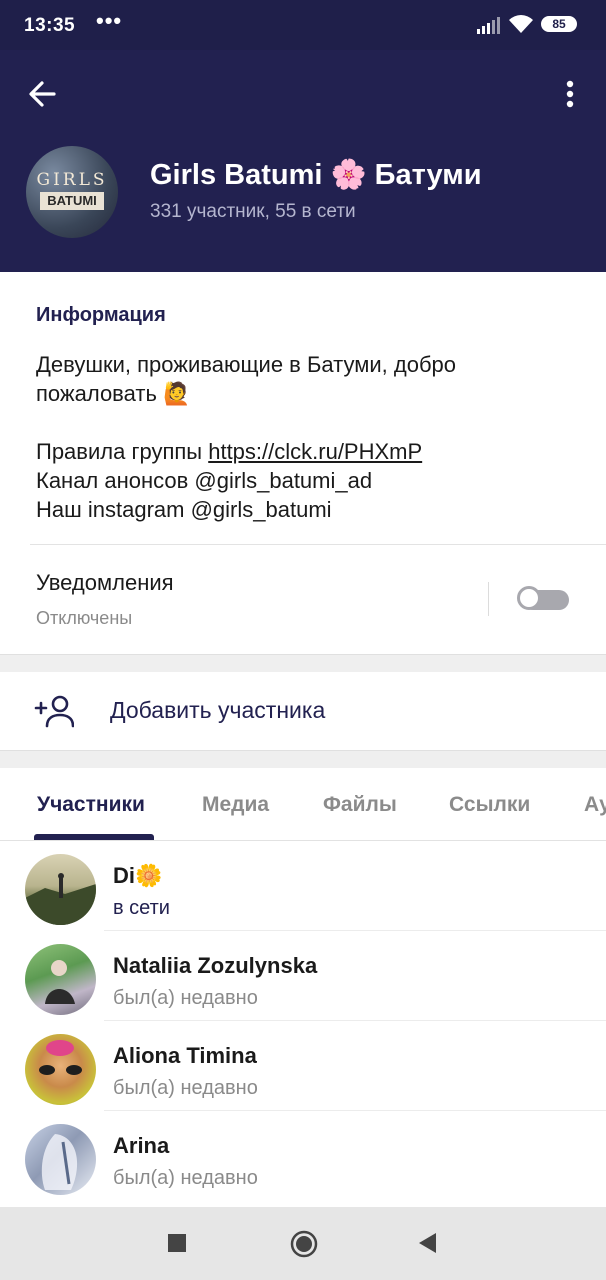 The width and height of the screenshot is (606, 1280). I want to click on rules-label: Правила группы, so click(122, 451).